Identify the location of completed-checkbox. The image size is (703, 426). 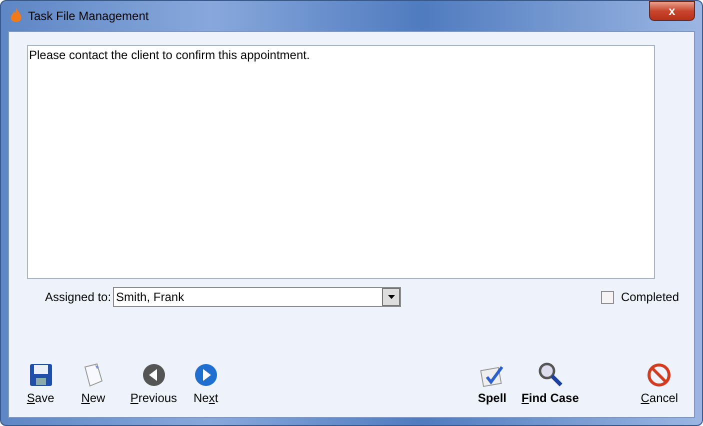
(607, 297).